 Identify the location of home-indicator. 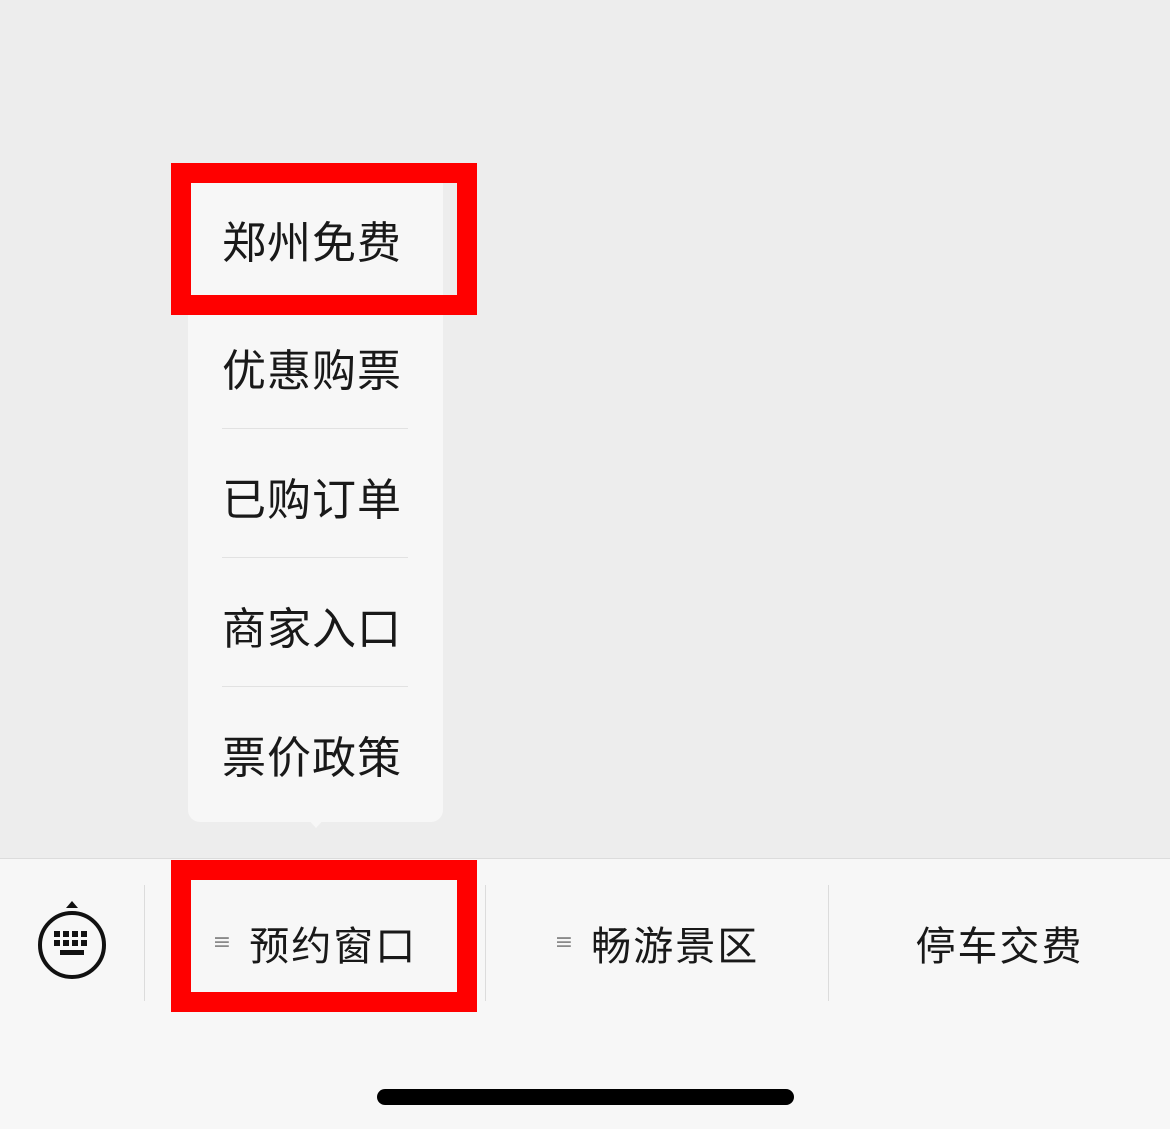
(585, 1097).